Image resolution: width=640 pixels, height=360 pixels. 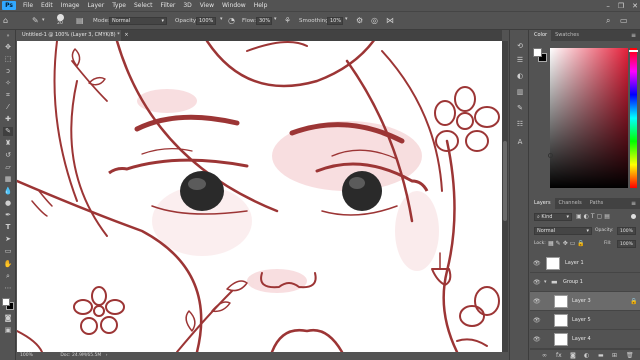 I want to click on tab-color: Color, so click(x=541, y=35).